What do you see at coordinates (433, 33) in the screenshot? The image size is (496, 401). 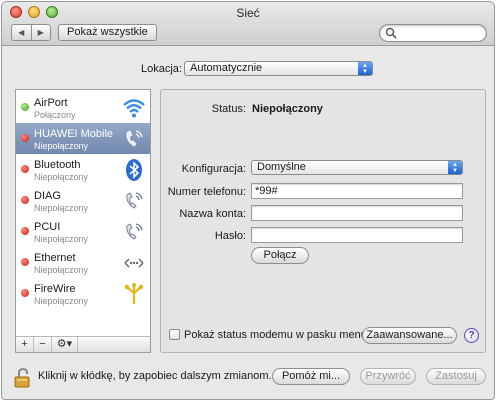 I see `search-field` at bounding box center [433, 33].